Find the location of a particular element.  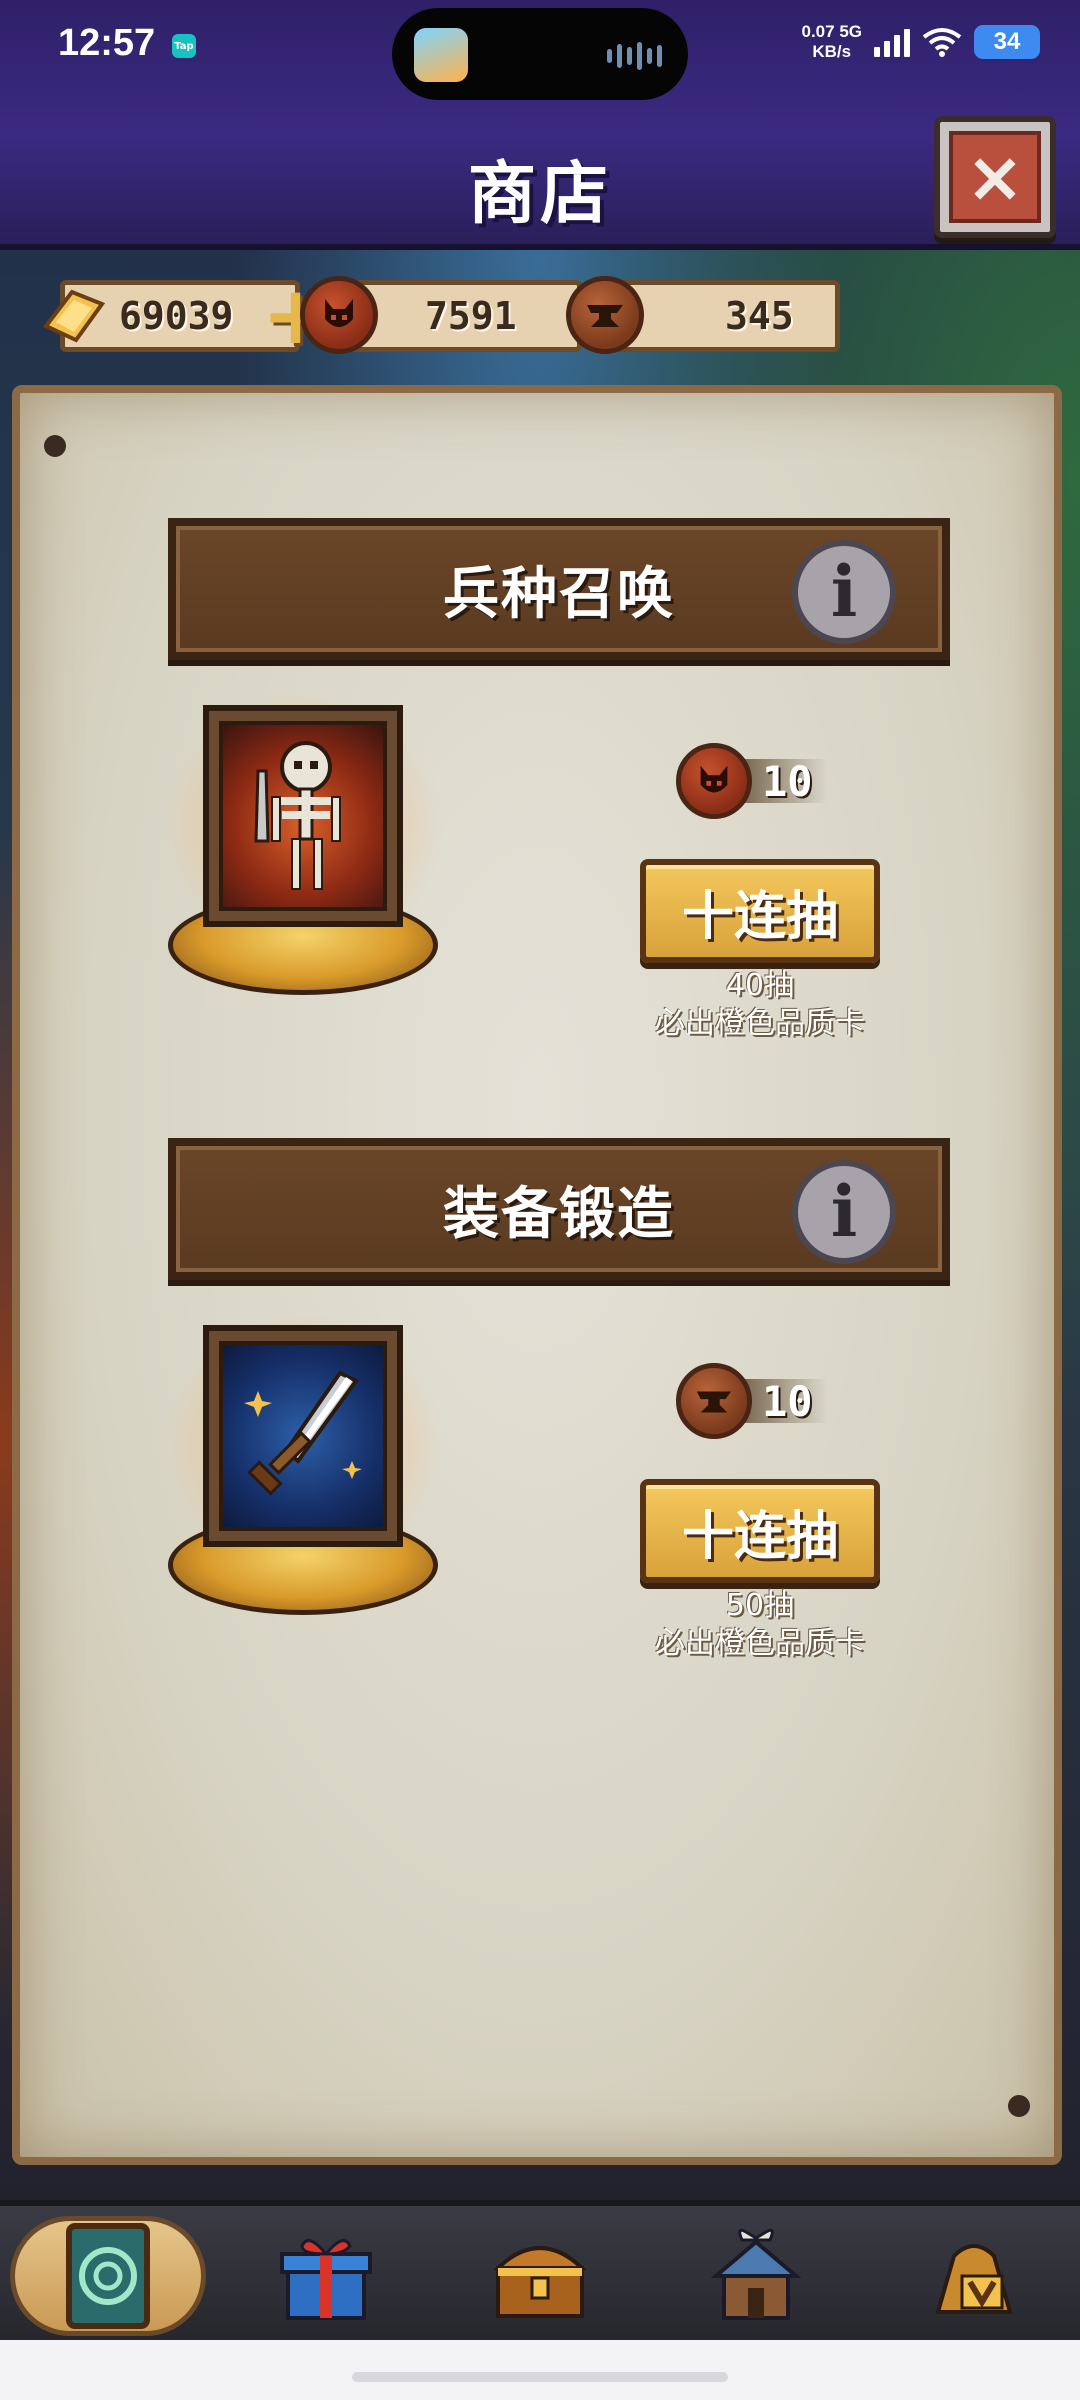

bottom-nav is located at coordinates (540, 2270).